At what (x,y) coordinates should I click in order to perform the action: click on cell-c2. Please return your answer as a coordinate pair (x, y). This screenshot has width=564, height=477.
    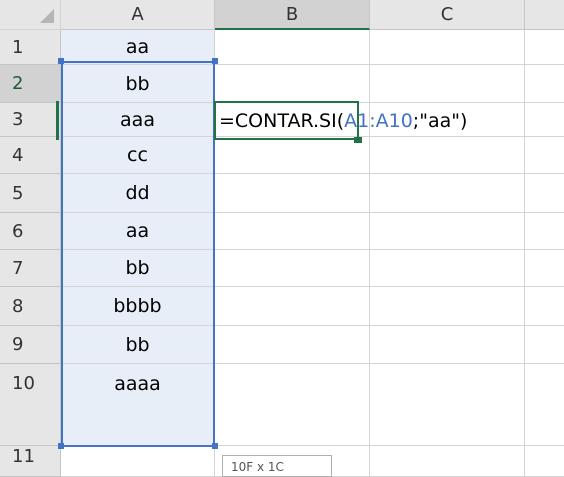
    Looking at the image, I should click on (447, 84).